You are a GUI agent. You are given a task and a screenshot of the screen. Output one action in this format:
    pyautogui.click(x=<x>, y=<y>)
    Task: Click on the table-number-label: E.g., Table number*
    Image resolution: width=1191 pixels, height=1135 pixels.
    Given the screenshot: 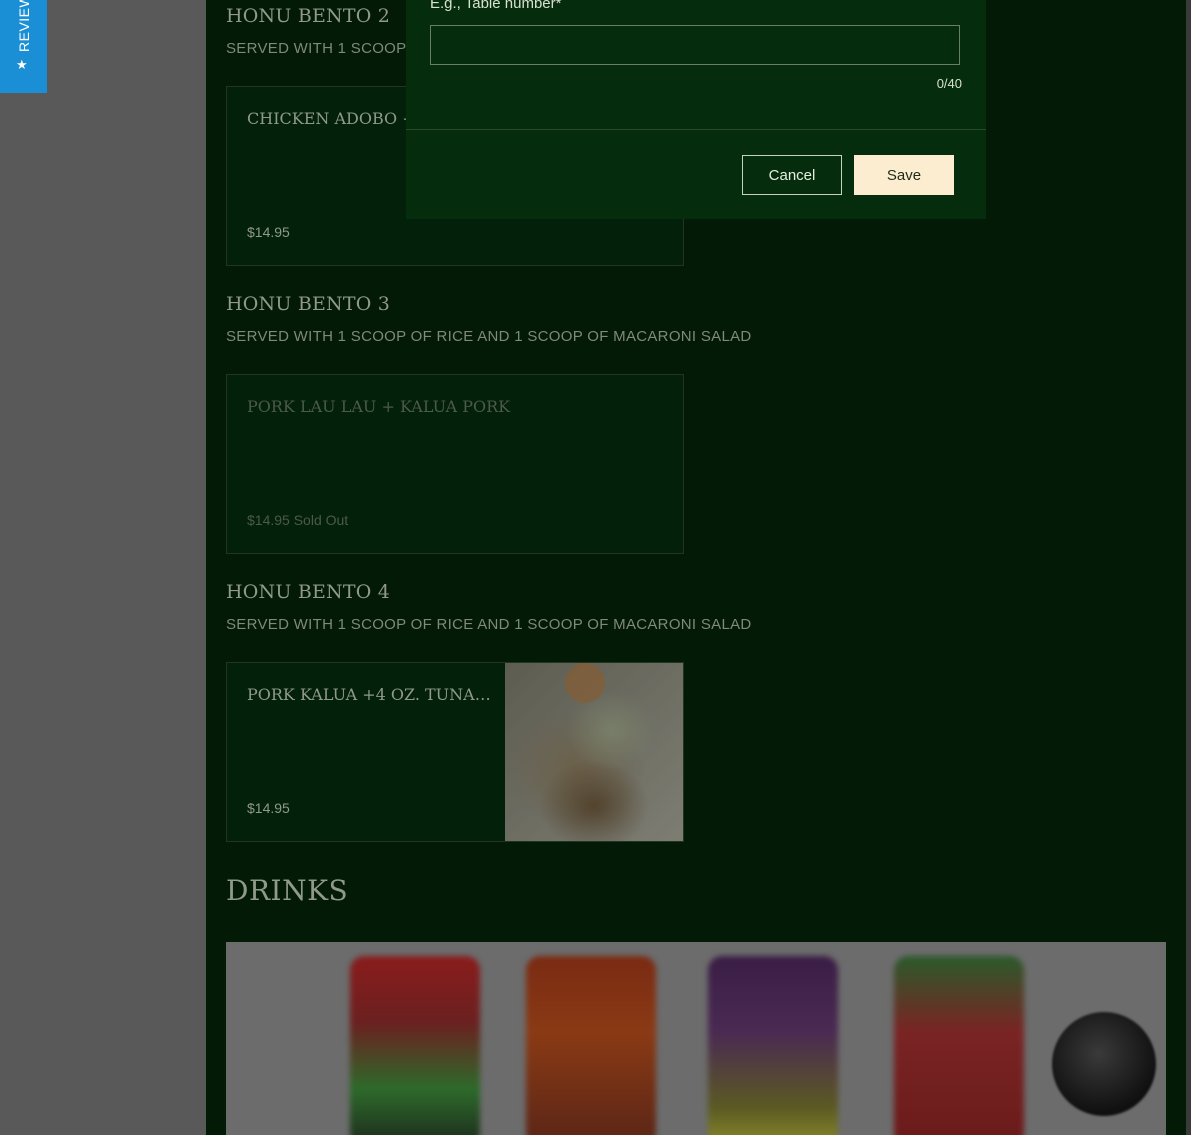 What is the action you would take?
    pyautogui.click(x=496, y=6)
    